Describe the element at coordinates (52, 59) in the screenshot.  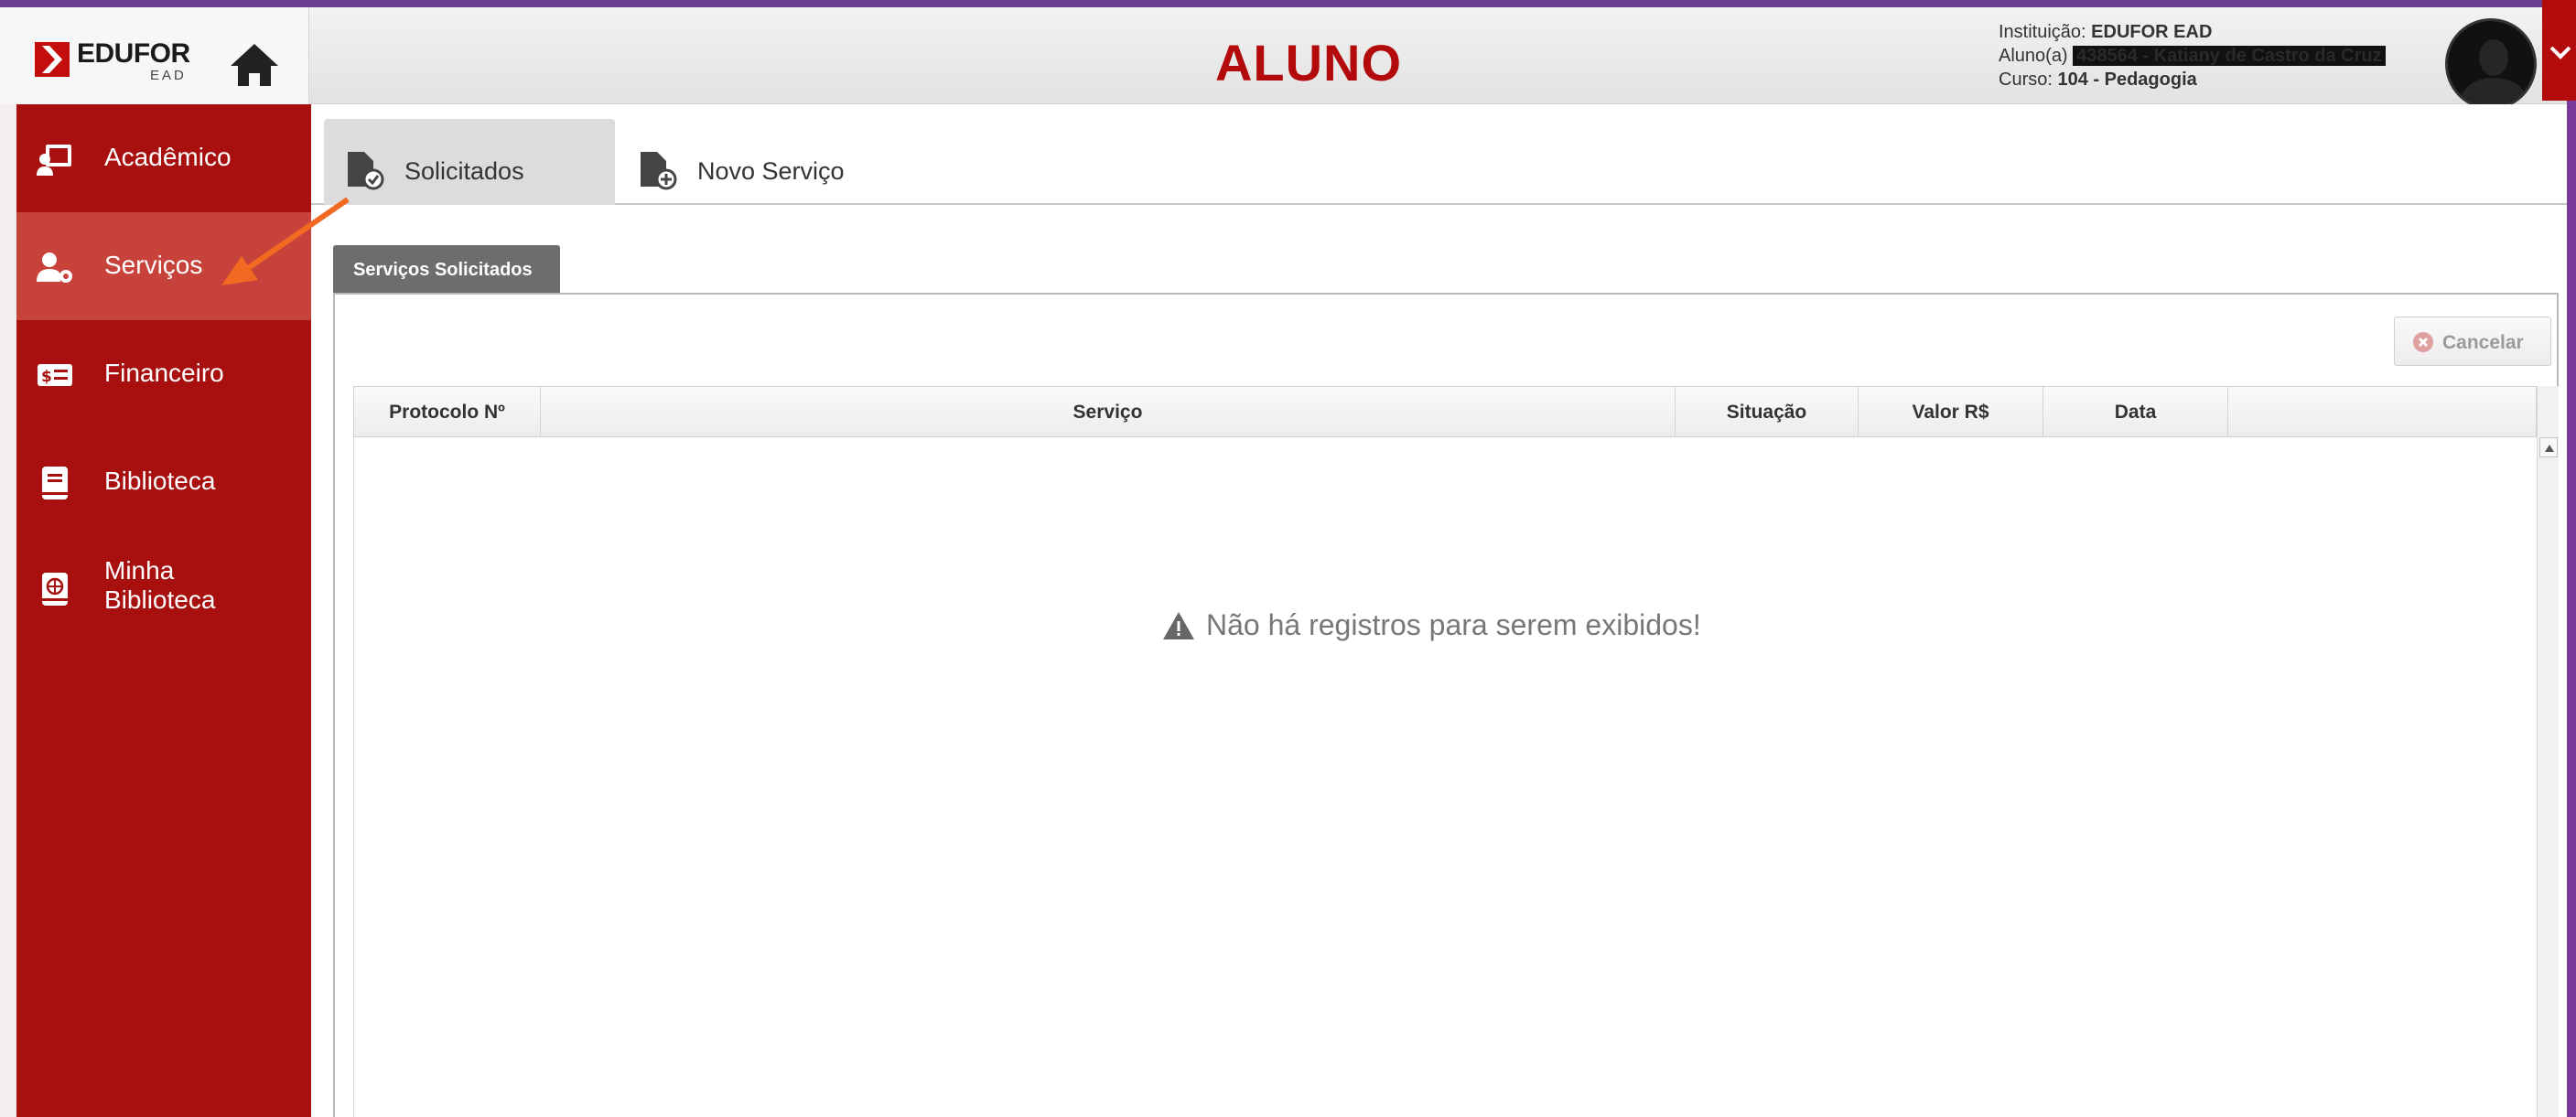
I see `edufor-logo-mark` at that location.